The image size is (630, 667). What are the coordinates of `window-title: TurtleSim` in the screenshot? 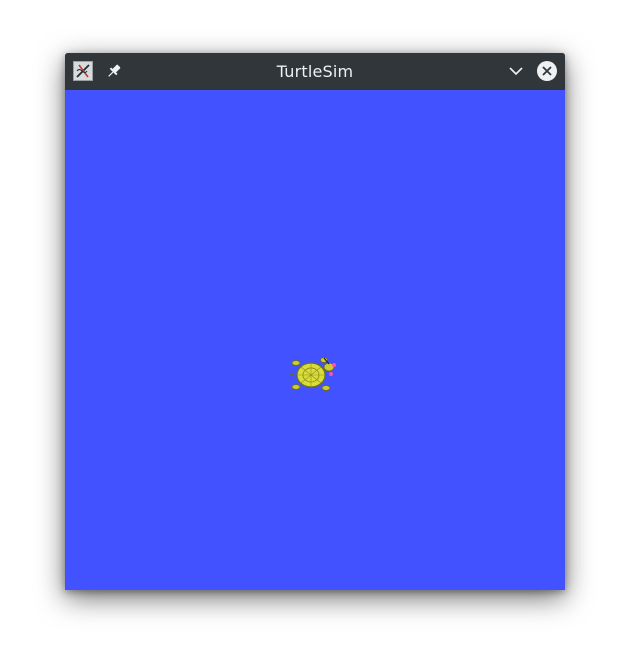 It's located at (315, 71).